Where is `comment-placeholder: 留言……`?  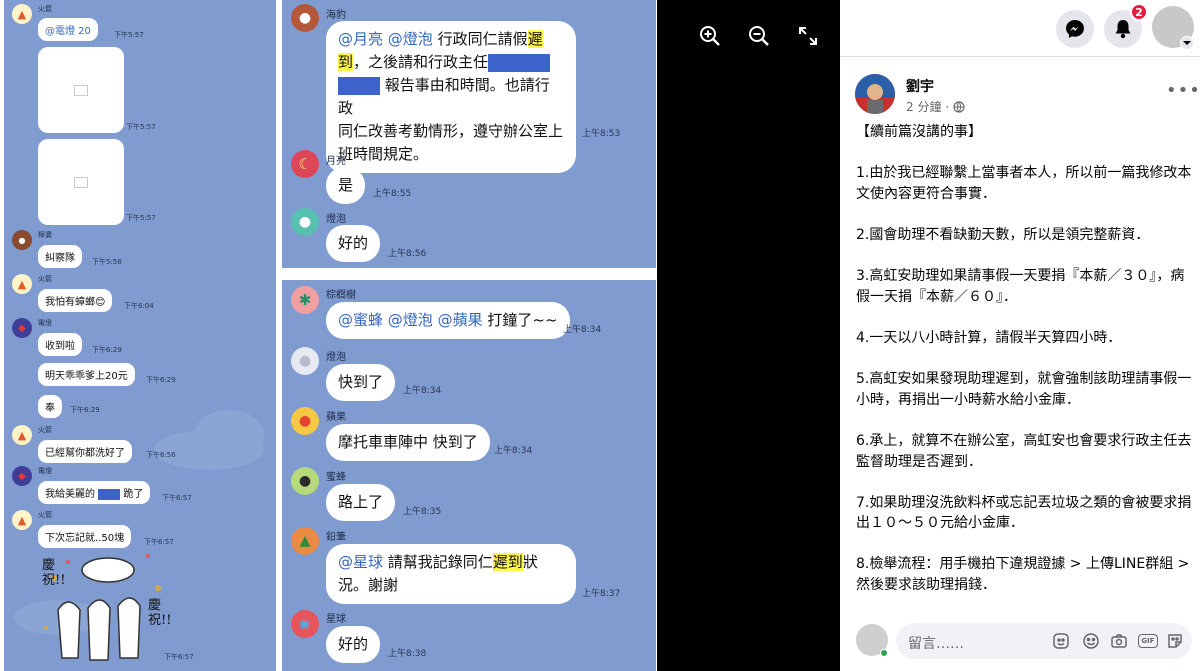 comment-placeholder: 留言…… is located at coordinates (936, 644).